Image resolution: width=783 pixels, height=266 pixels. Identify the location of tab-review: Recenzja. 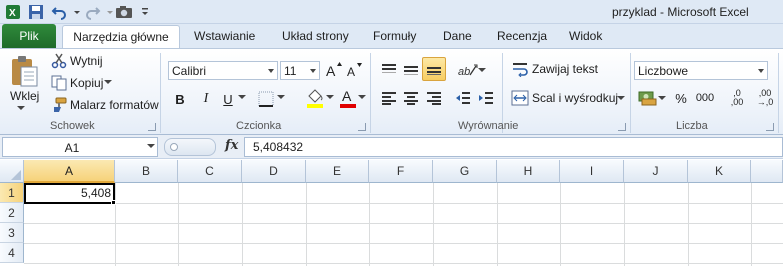
(522, 36).